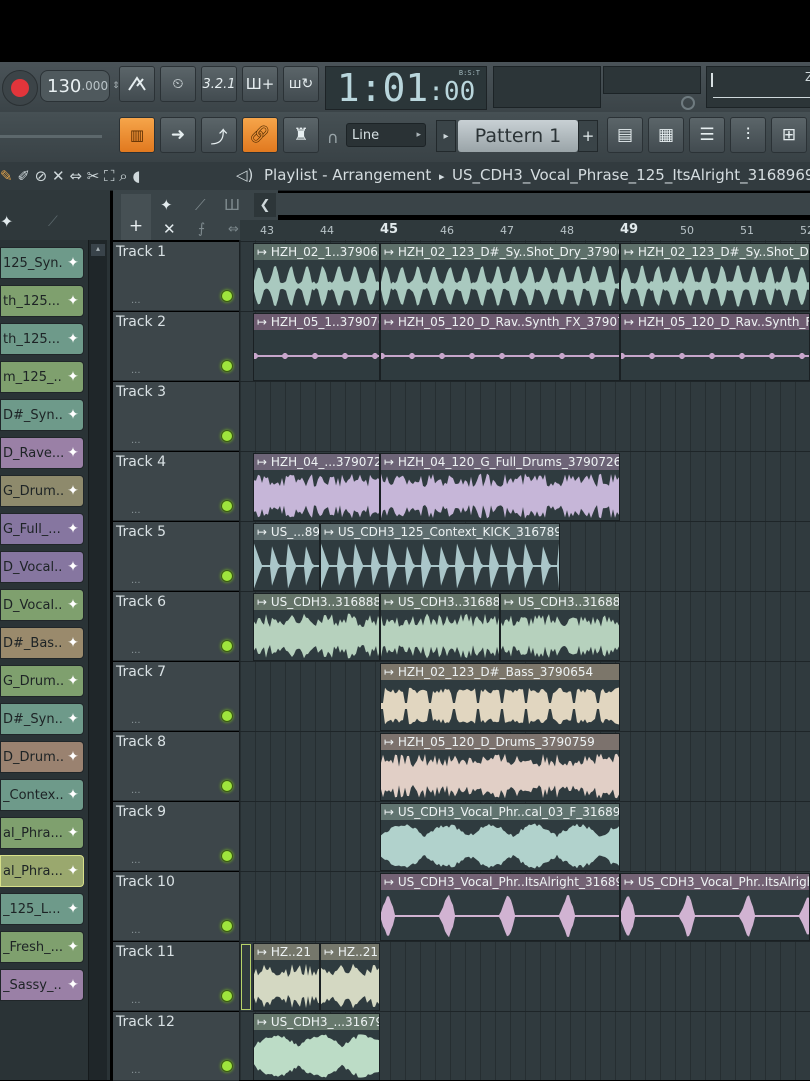  I want to click on pattern-selector: Pattern 1, so click(518, 136).